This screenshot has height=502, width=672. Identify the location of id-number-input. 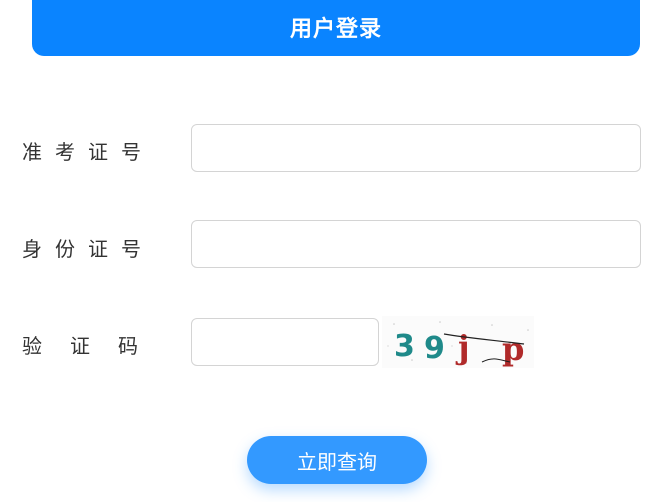
(416, 244).